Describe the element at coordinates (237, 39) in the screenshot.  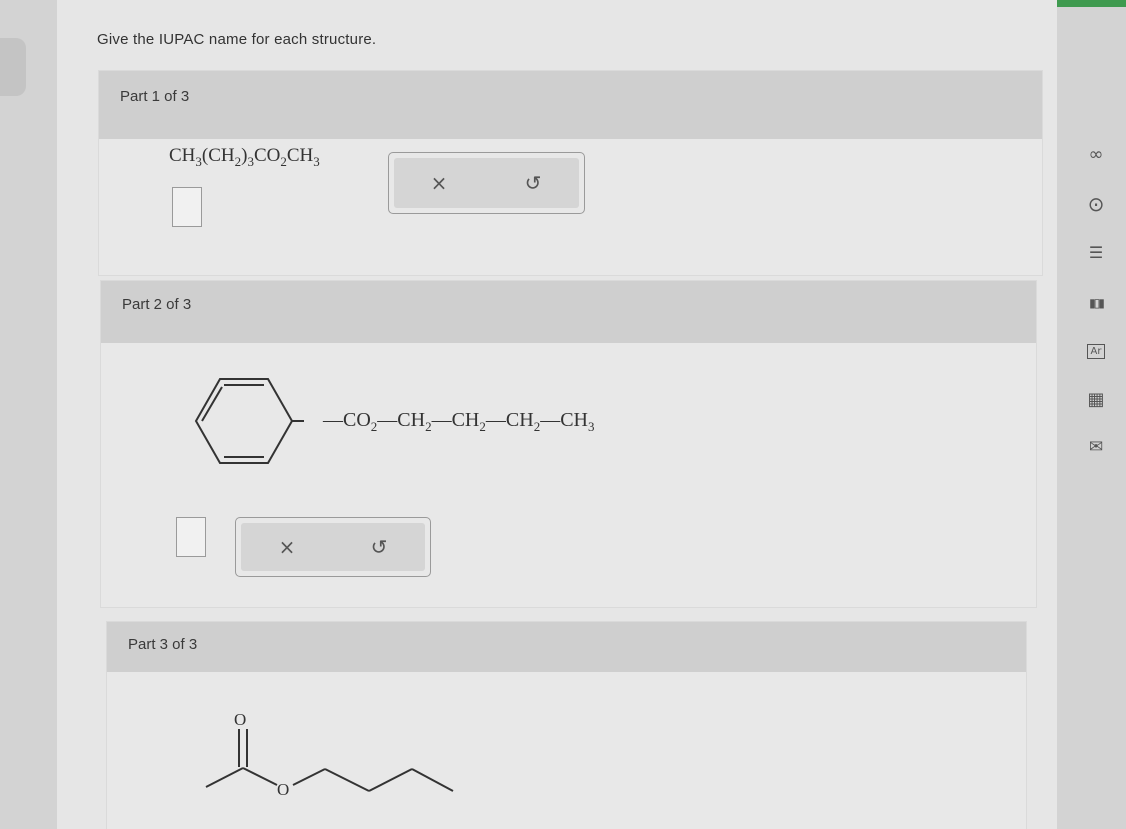
I see `instruction-text: Give the IUPAC name for each structure.` at that location.